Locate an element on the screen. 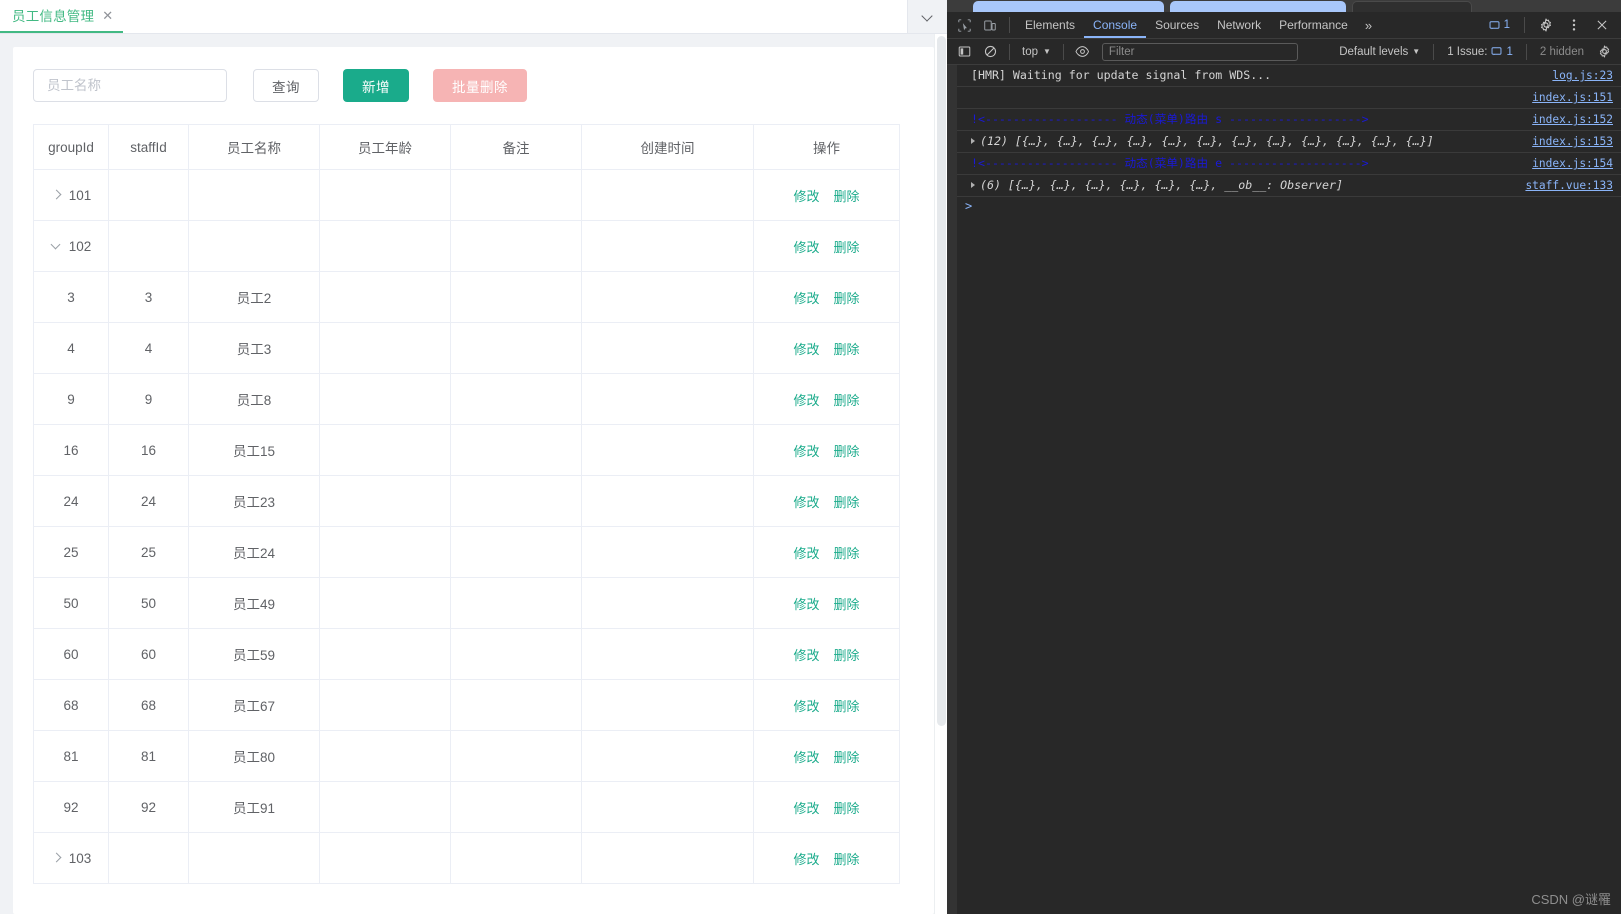  more-vertical-icon is located at coordinates (1574, 25).